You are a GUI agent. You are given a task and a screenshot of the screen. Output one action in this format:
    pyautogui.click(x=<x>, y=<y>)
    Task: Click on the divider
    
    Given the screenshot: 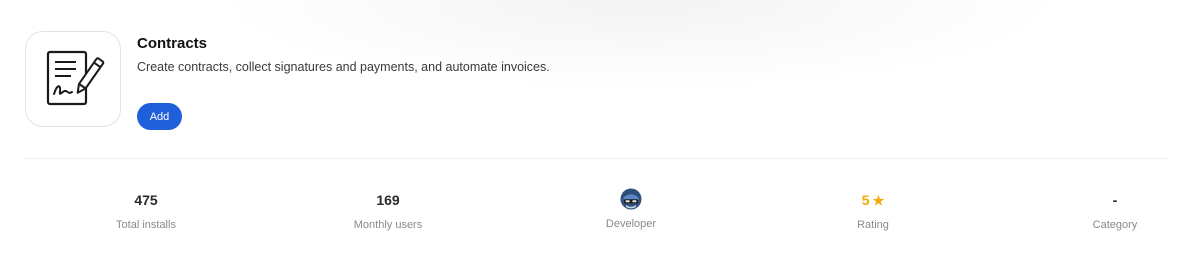 What is the action you would take?
    pyautogui.click(x=596, y=158)
    